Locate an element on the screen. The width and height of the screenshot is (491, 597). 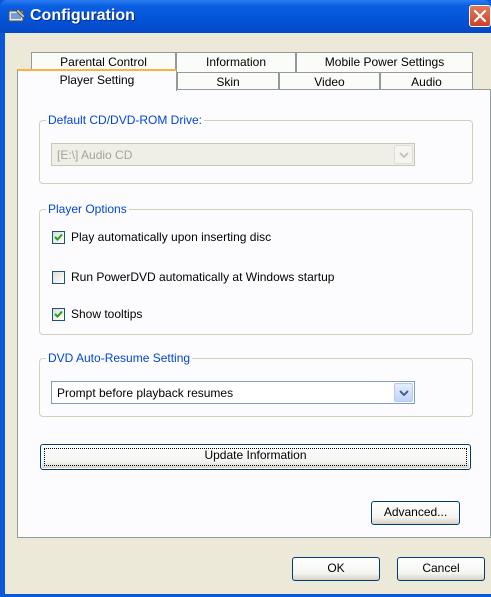
tab-video: Video is located at coordinates (329, 81).